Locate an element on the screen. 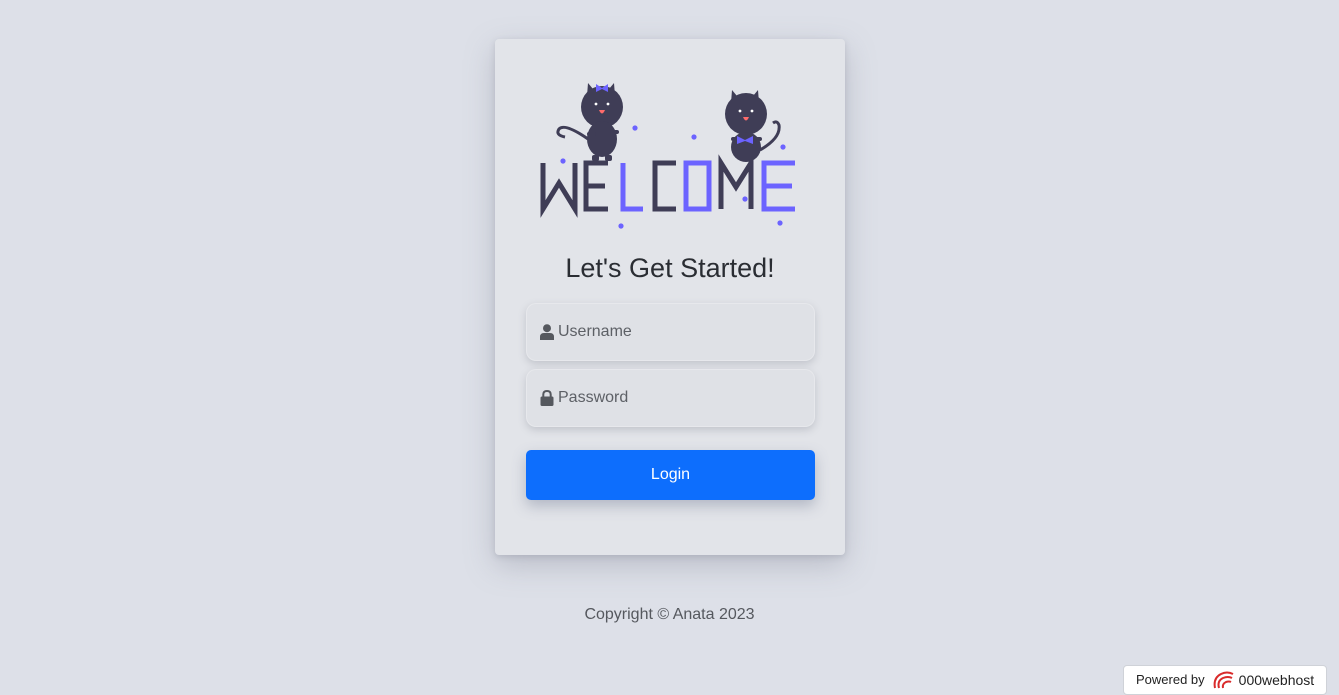 This screenshot has width=1339, height=695. lock-icon is located at coordinates (546, 398).